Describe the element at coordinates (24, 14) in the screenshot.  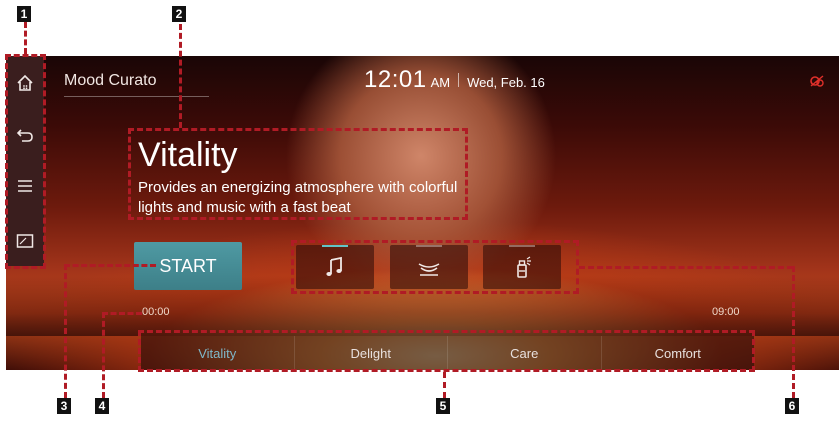
I see `callout-badge-1: 1` at that location.